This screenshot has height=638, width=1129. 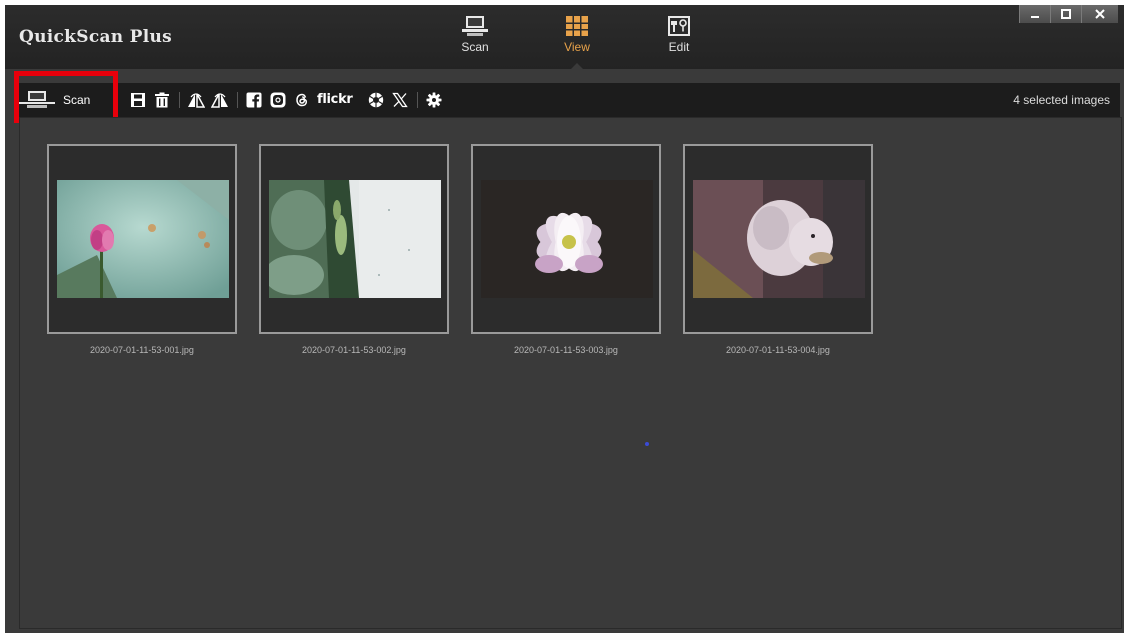 I want to click on window-controls, so click(x=1068, y=14).